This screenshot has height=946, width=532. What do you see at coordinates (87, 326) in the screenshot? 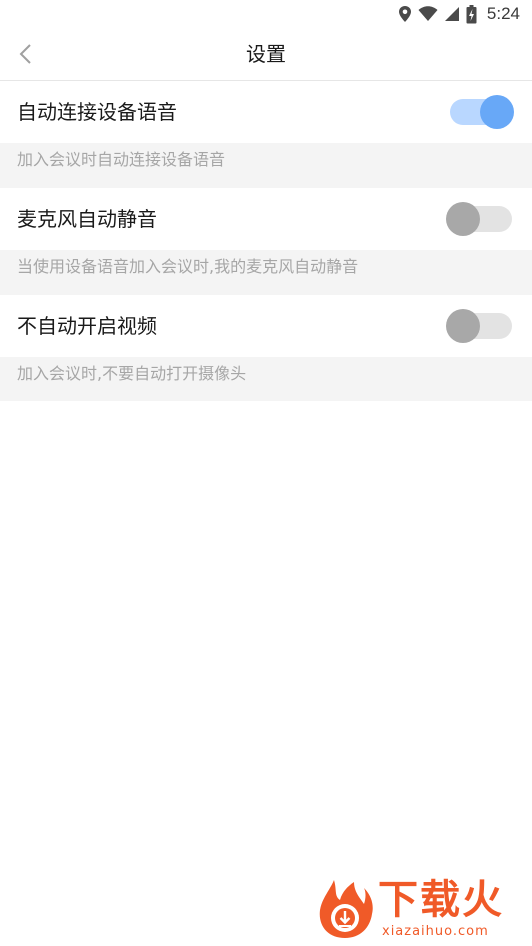
I see `setting-label: 不自动开启视频` at bounding box center [87, 326].